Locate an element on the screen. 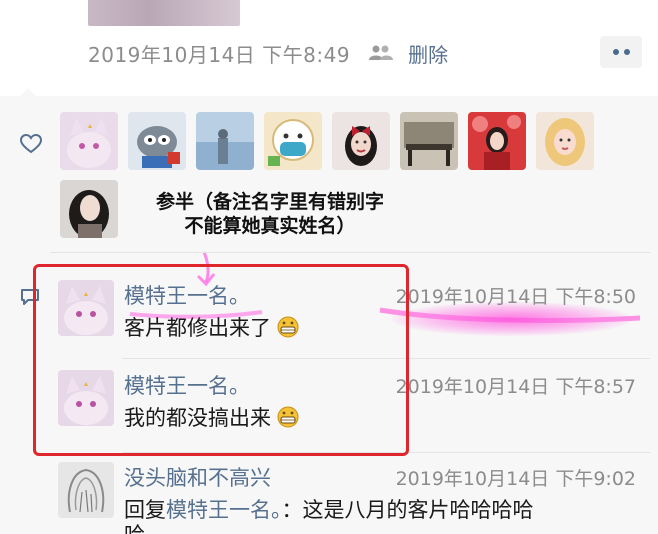  reply-target-name: 模特王一名。 is located at coordinates (224, 510).